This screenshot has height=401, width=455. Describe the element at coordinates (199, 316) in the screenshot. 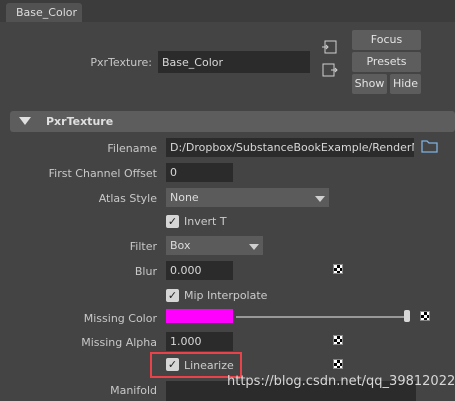

I see `missing-color-swatch` at that location.